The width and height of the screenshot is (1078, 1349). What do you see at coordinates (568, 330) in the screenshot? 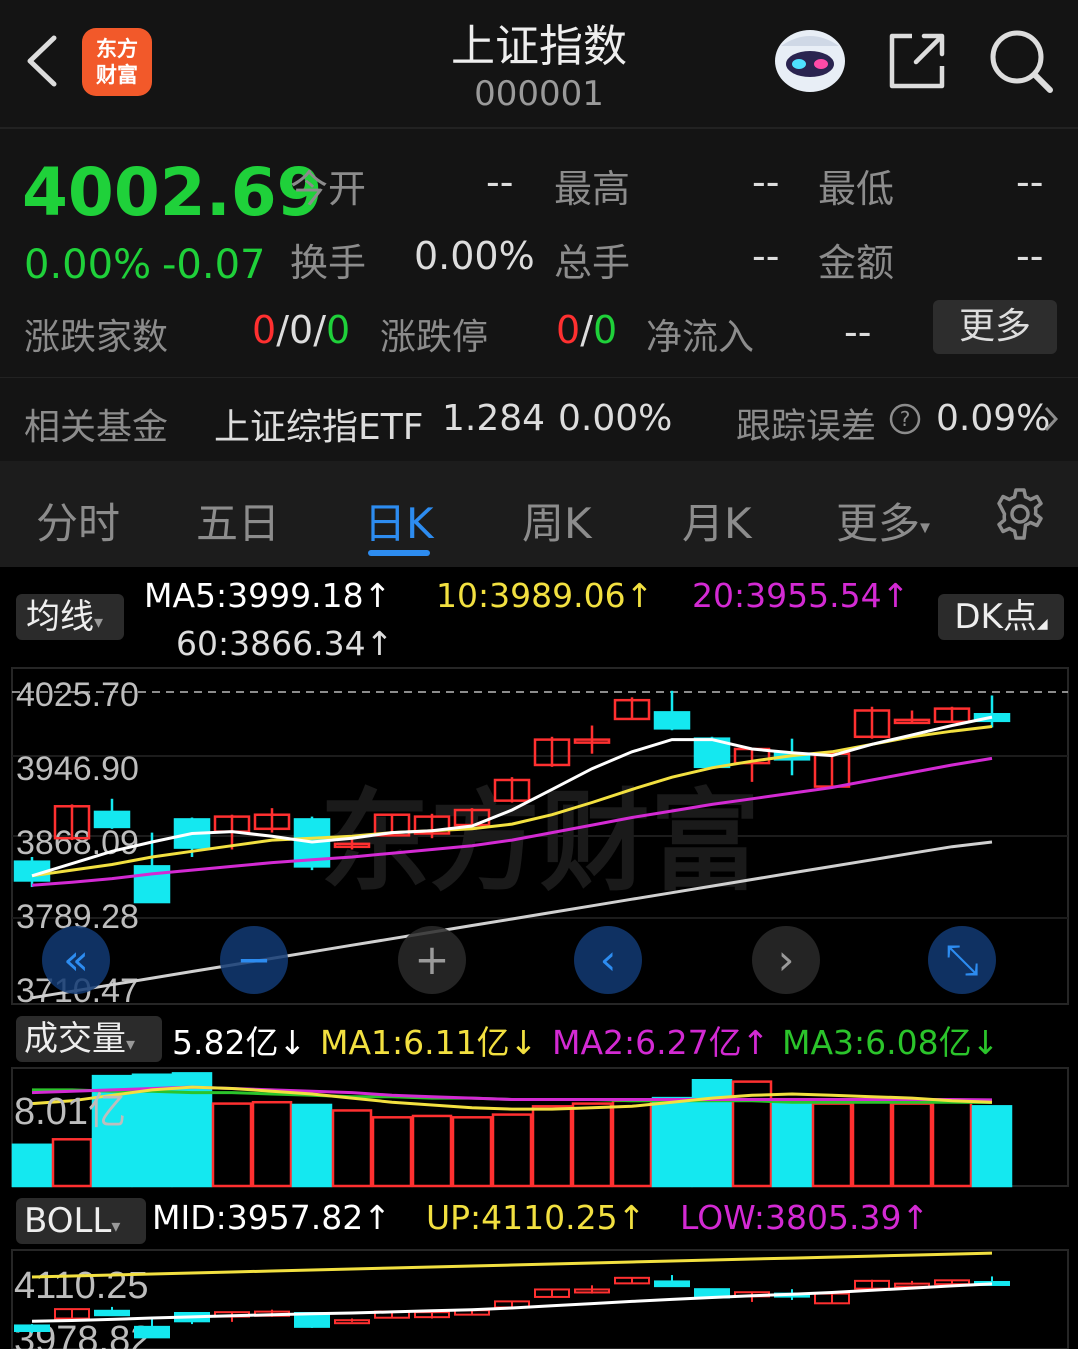
I see `limit-up: 0` at bounding box center [568, 330].